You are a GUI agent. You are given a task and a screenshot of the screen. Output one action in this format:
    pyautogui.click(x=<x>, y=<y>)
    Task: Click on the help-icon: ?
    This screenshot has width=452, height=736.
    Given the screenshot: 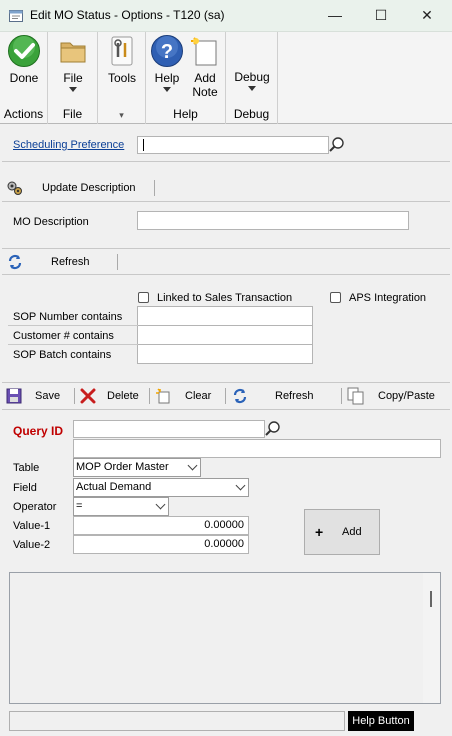 What is the action you would take?
    pyautogui.click(x=167, y=51)
    